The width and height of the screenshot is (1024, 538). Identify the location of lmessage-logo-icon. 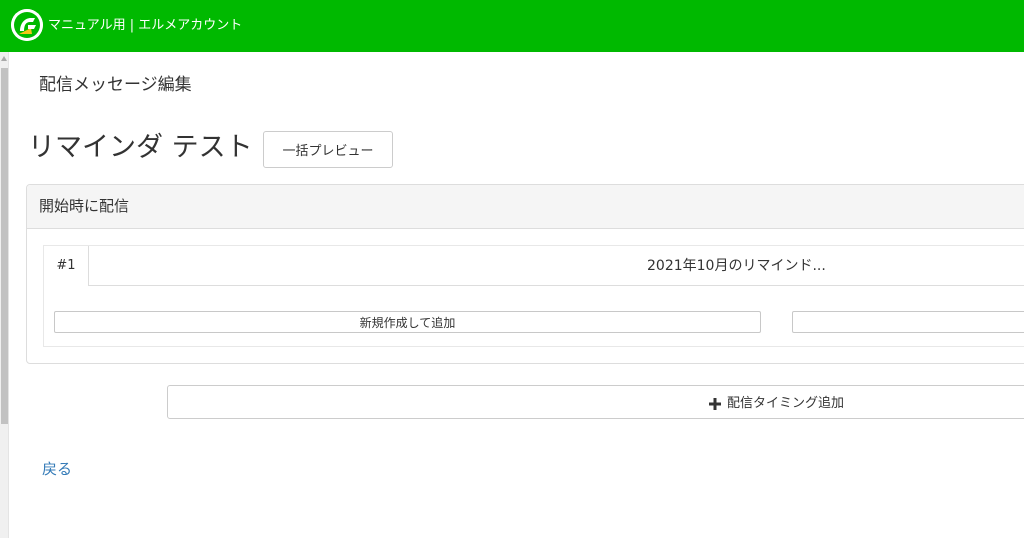
(27, 25).